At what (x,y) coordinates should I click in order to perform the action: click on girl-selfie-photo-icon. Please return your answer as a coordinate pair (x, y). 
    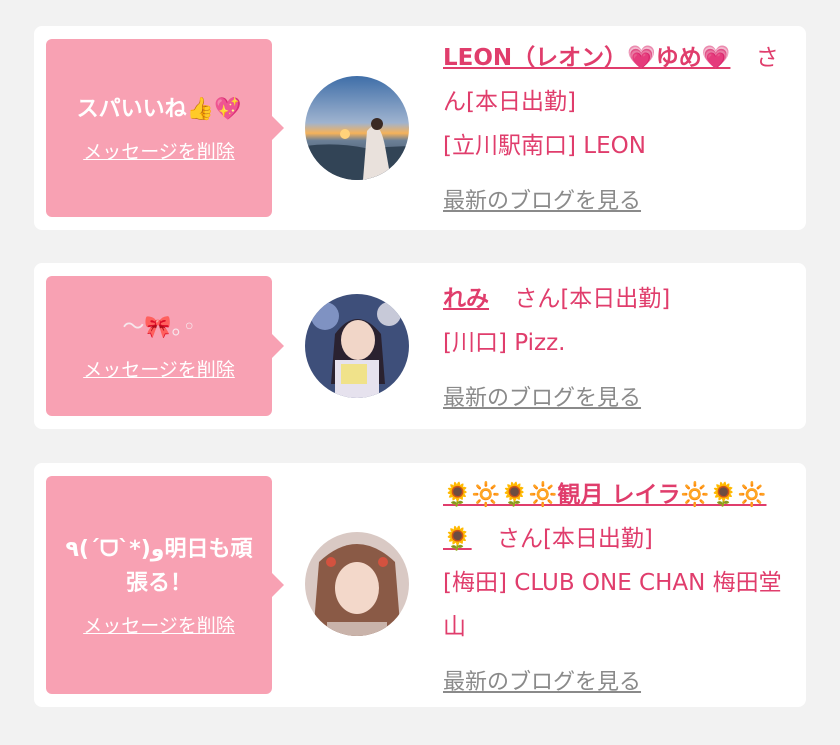
    Looking at the image, I should click on (357, 346).